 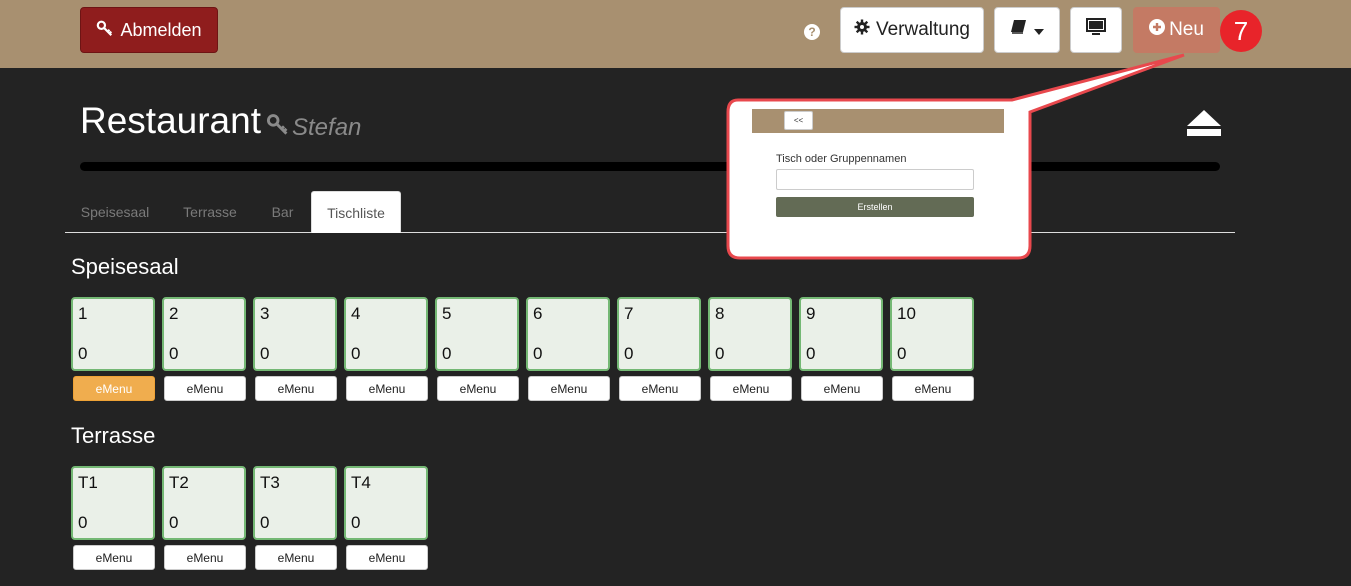 I want to click on table-card: 30, so click(x=295, y=334).